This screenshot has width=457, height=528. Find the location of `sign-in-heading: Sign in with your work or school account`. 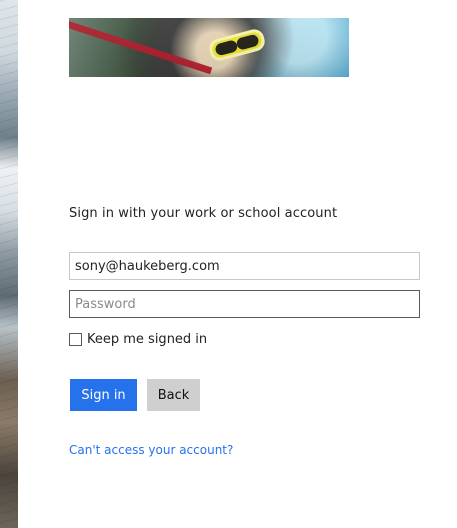

sign-in-heading: Sign in with your work or school account is located at coordinates (203, 213).